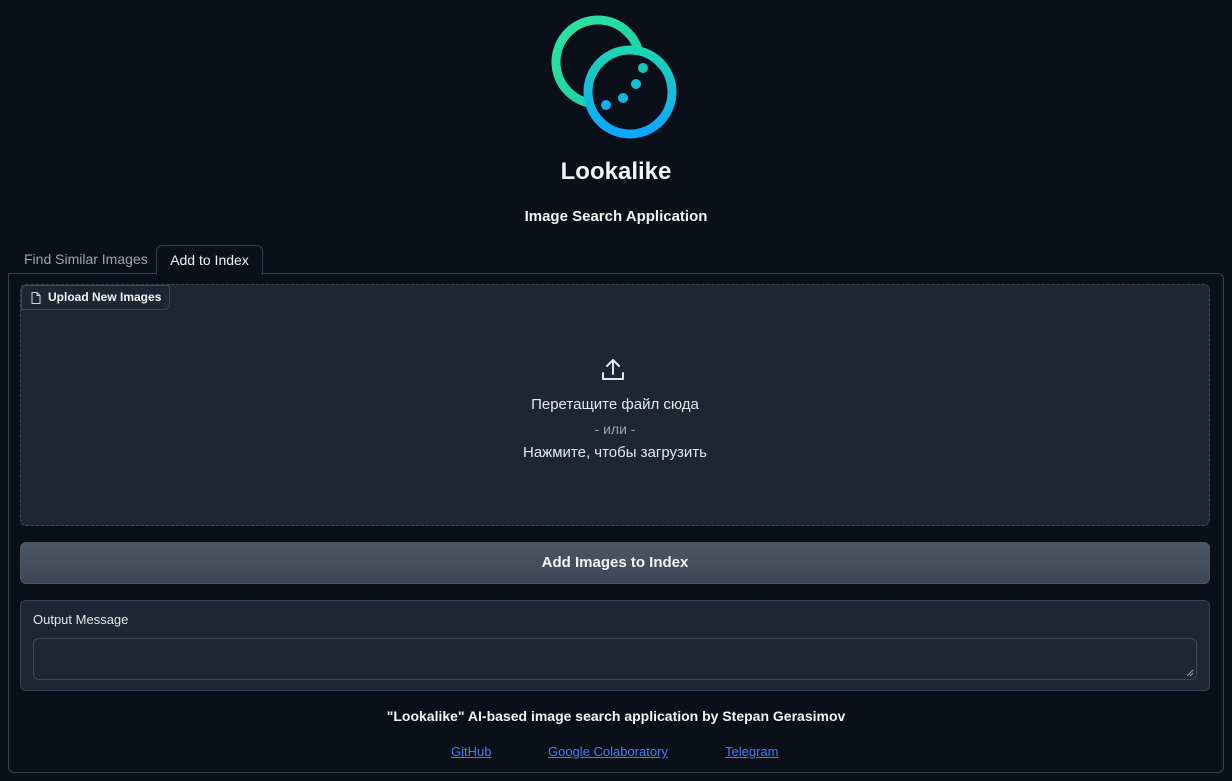  I want to click on app-title: Lookalike, so click(616, 171).